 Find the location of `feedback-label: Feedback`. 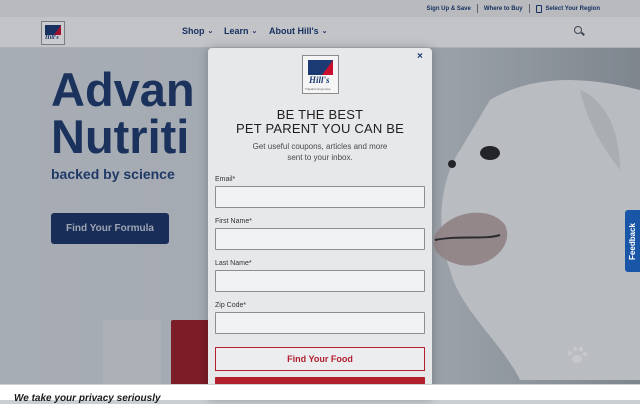

feedback-label: Feedback is located at coordinates (632, 241).